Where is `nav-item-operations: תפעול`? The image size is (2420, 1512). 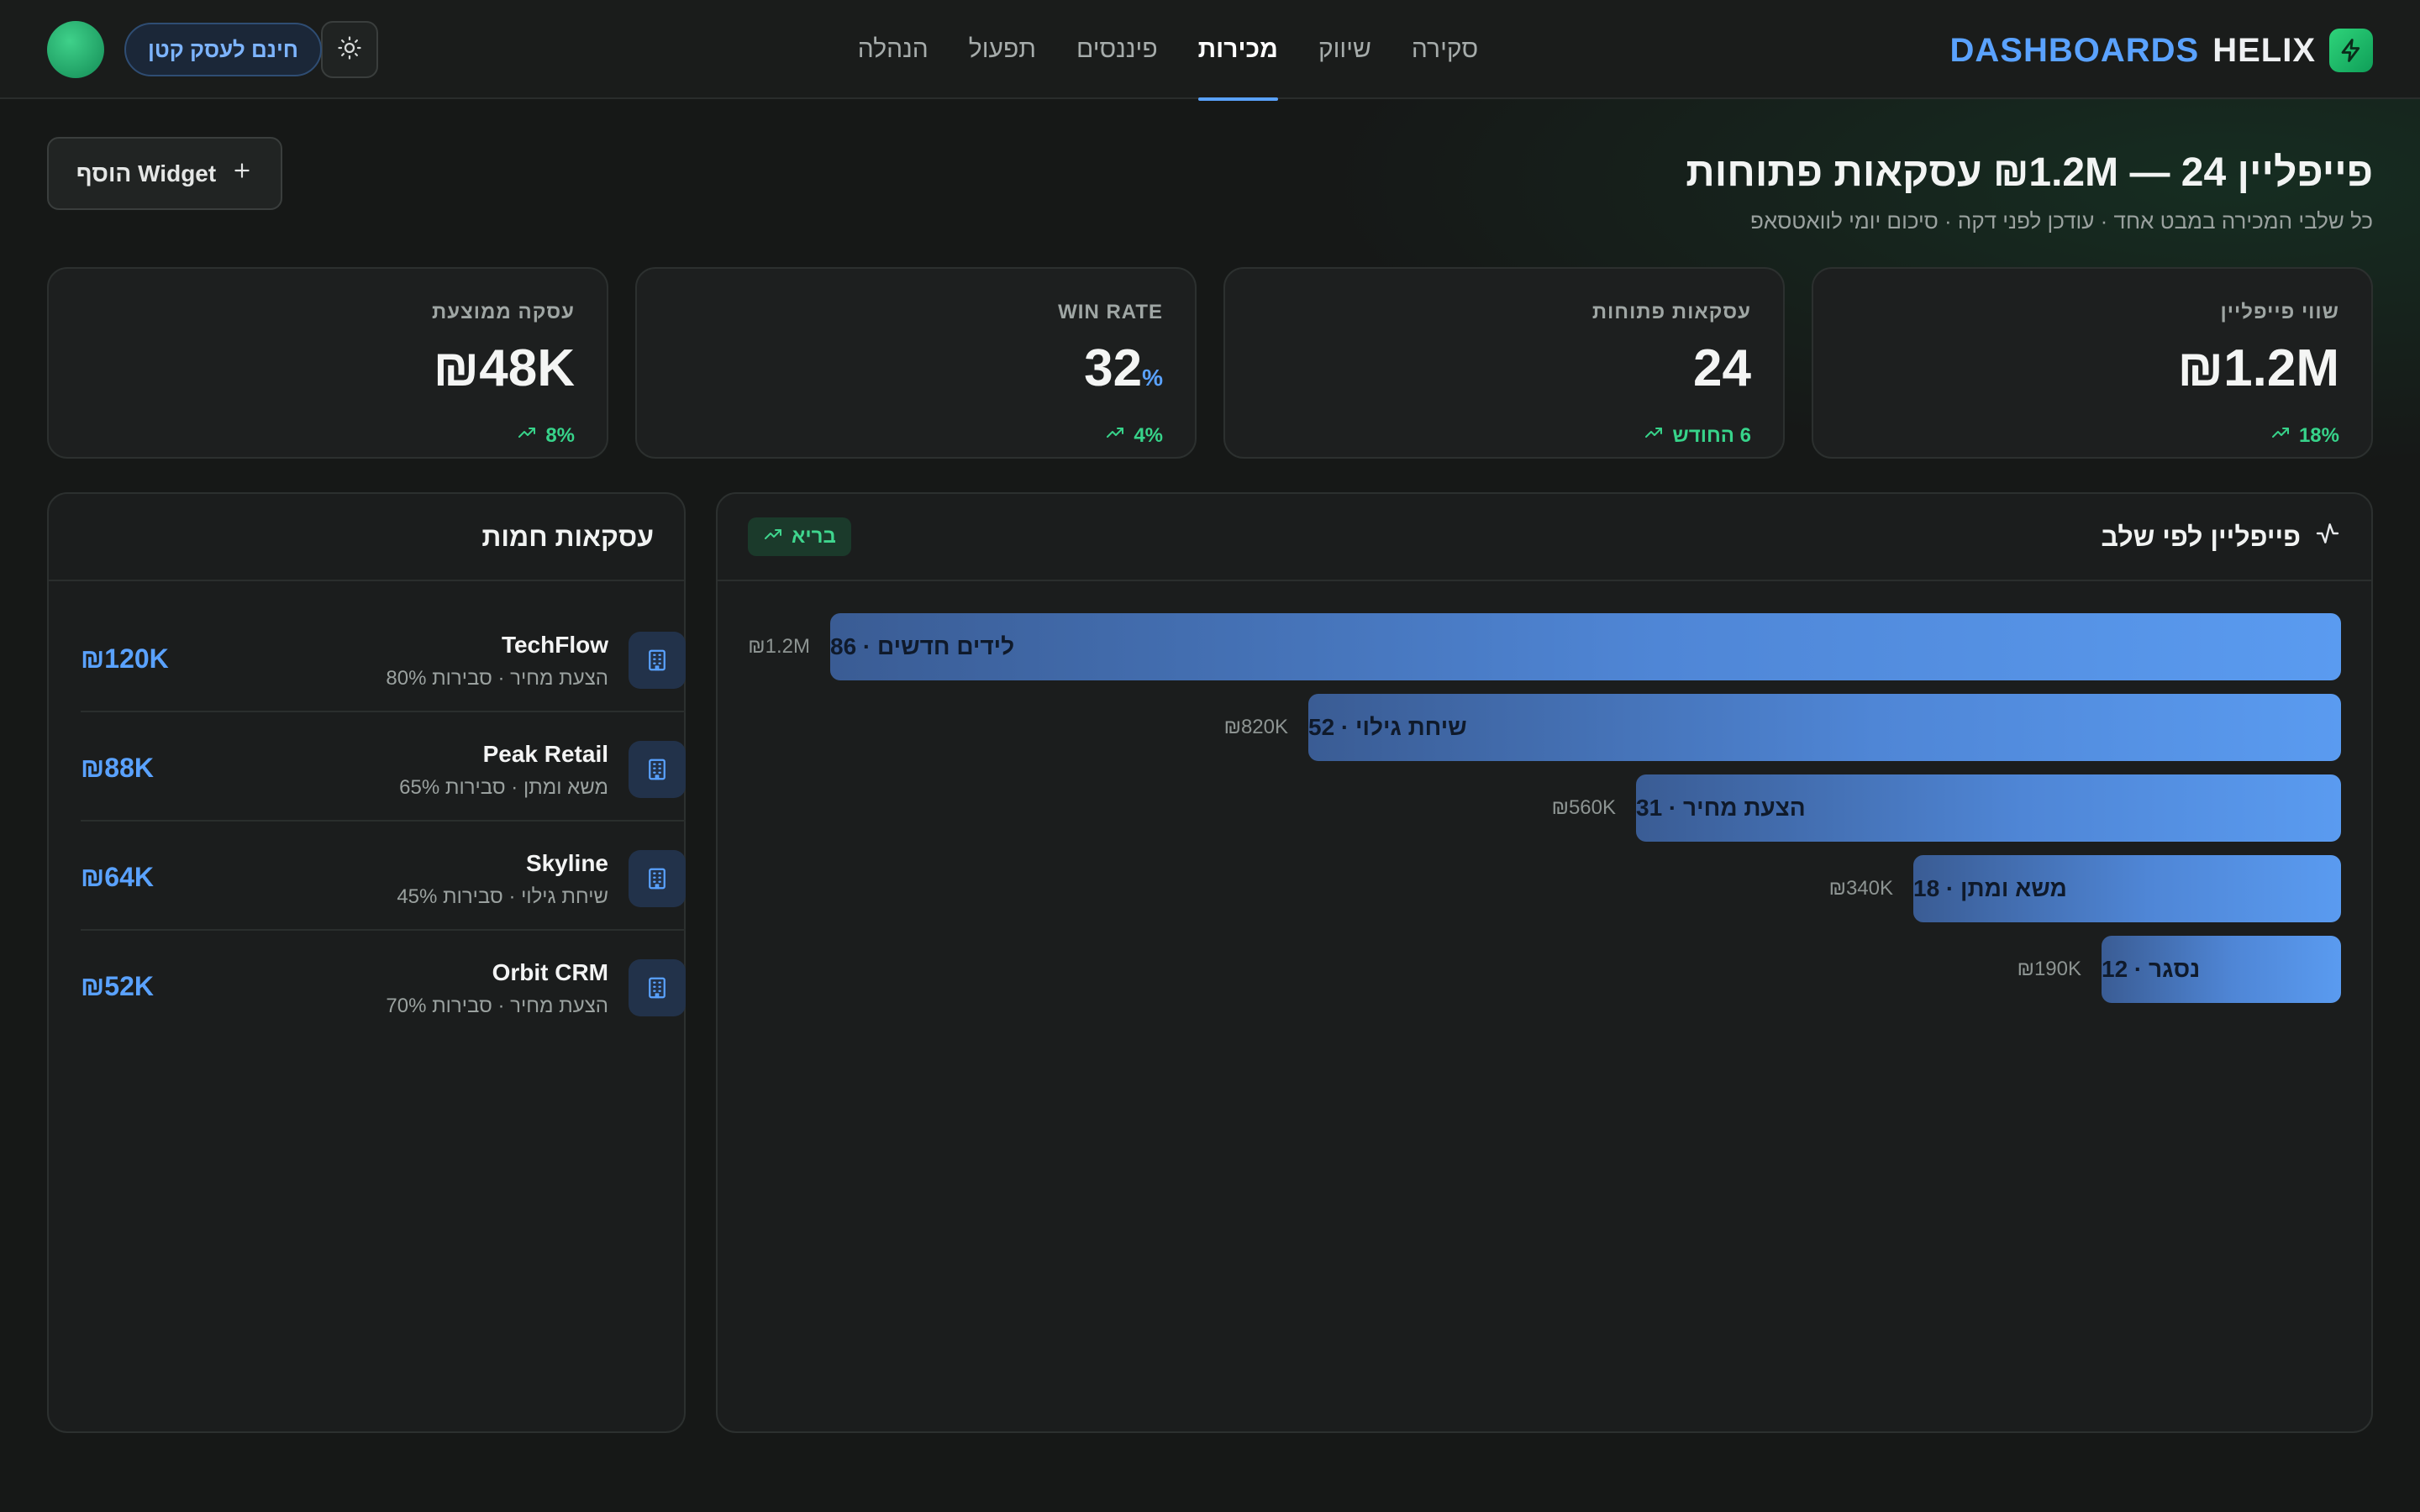 nav-item-operations: תפעול is located at coordinates (1002, 49).